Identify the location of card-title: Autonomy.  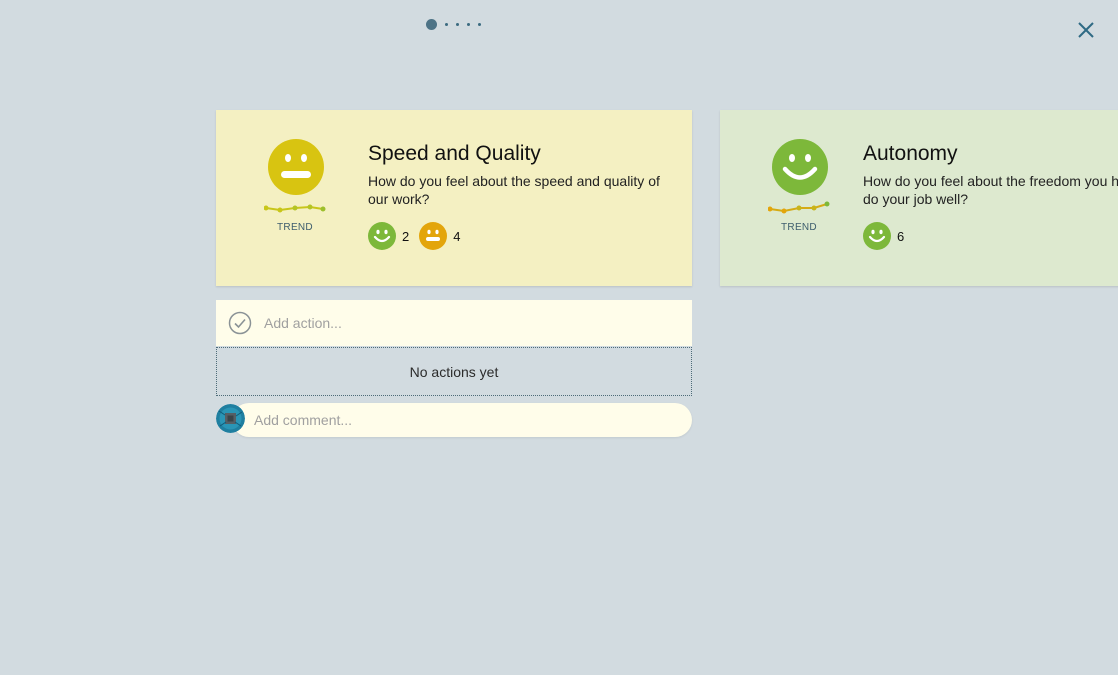
(910, 153).